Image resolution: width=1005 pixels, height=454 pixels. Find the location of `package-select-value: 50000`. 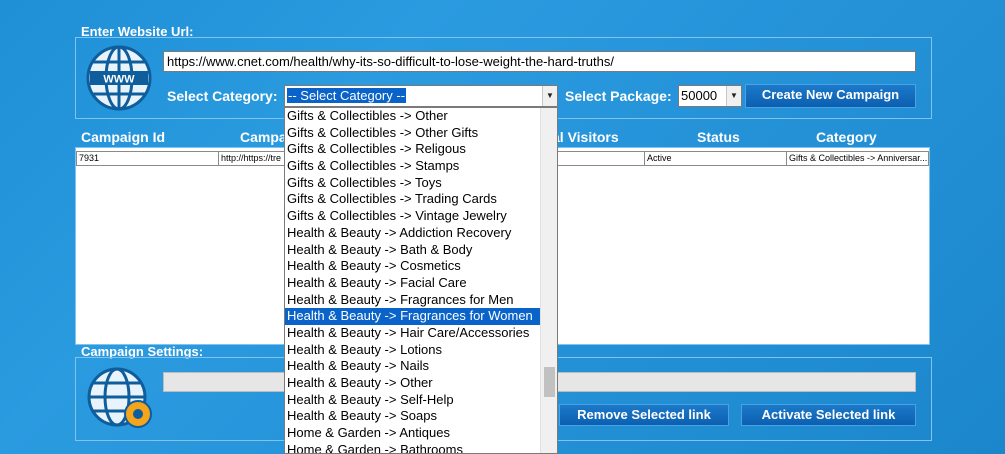

package-select-value: 50000 is located at coordinates (699, 95).